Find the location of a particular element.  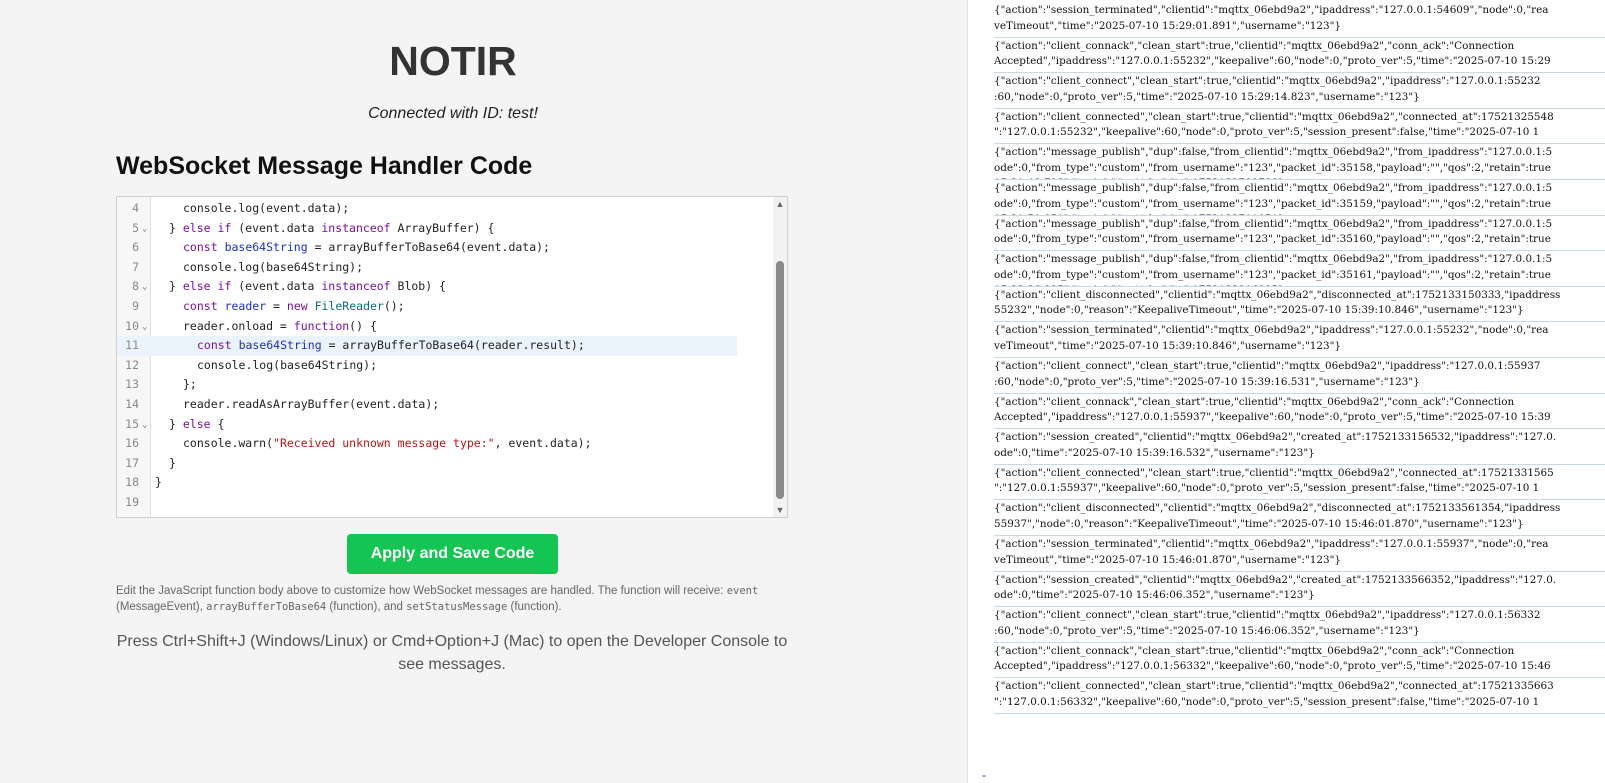

scroll-up-icon: ▲ is located at coordinates (780, 204).